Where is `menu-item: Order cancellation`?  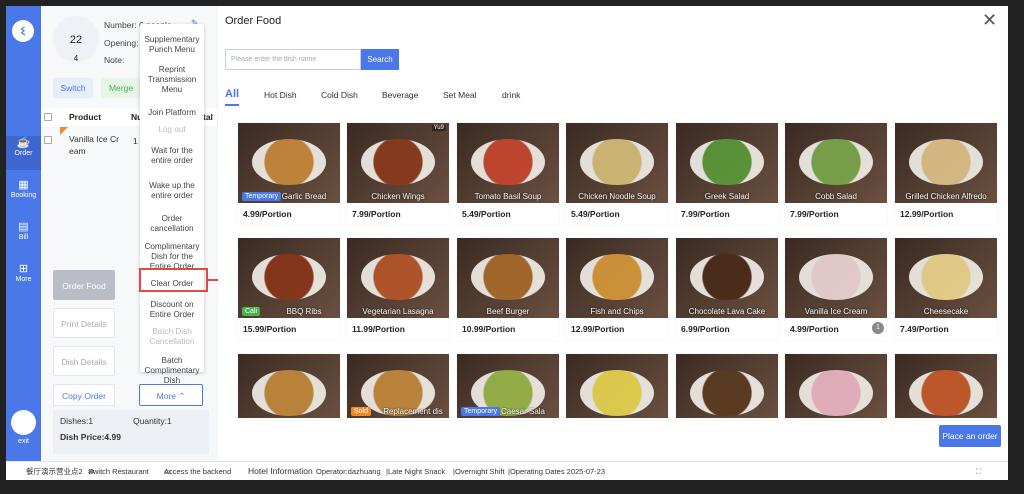
menu-item: Order cancellation is located at coordinates (172, 224).